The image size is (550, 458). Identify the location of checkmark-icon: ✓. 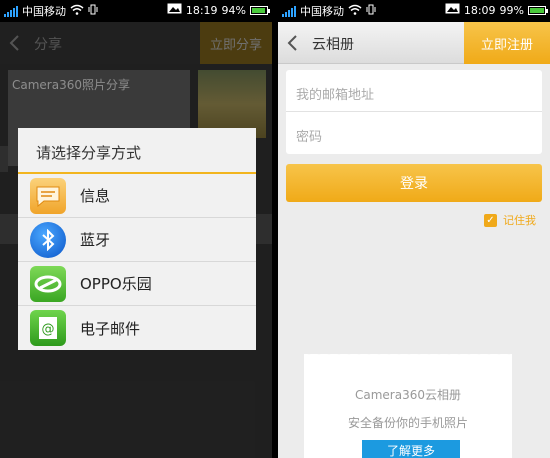
(490, 220).